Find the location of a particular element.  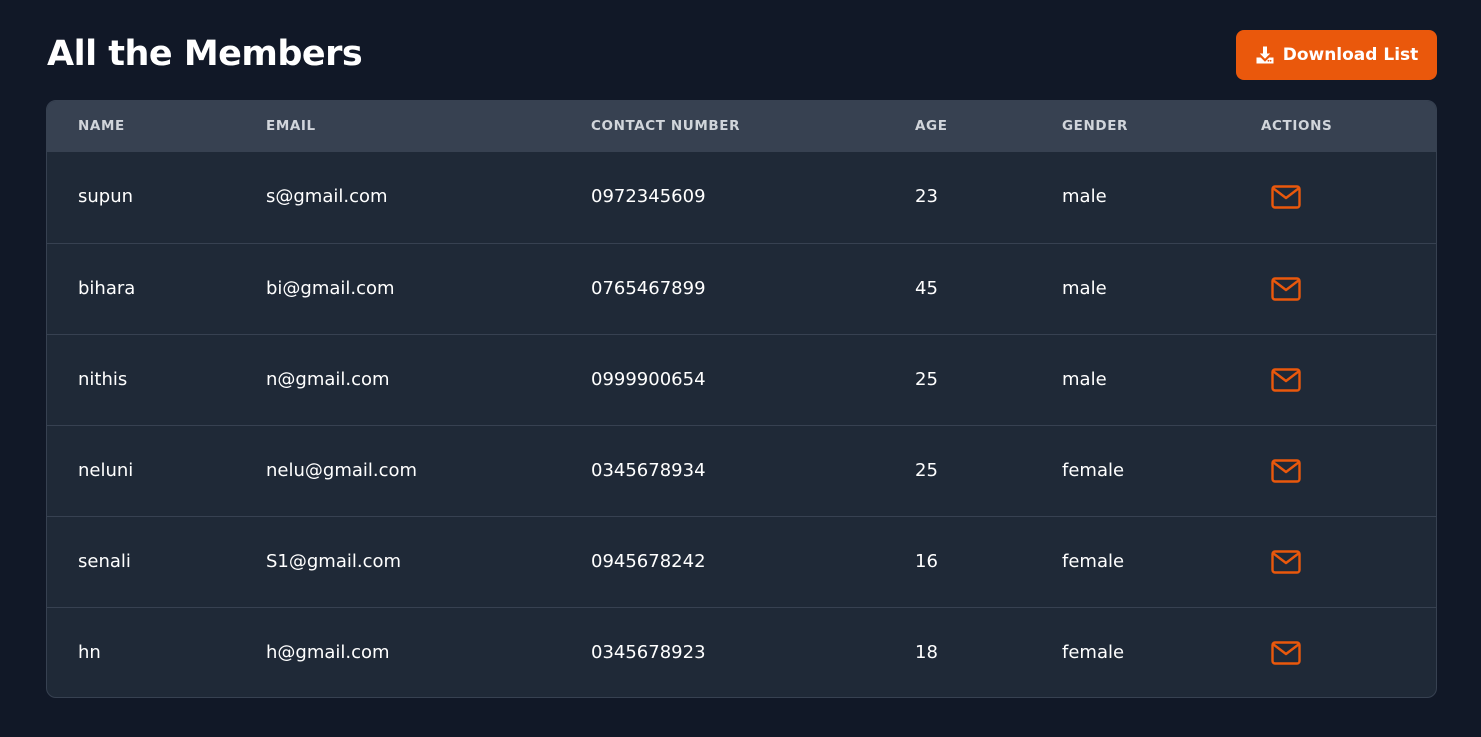

cell-name: hn is located at coordinates (89, 652).